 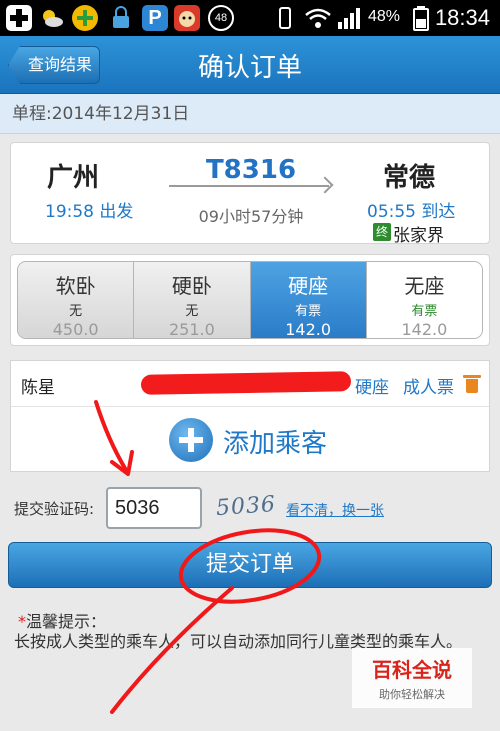 I want to click on captcha-label: 提交验证码:, so click(x=54, y=509).